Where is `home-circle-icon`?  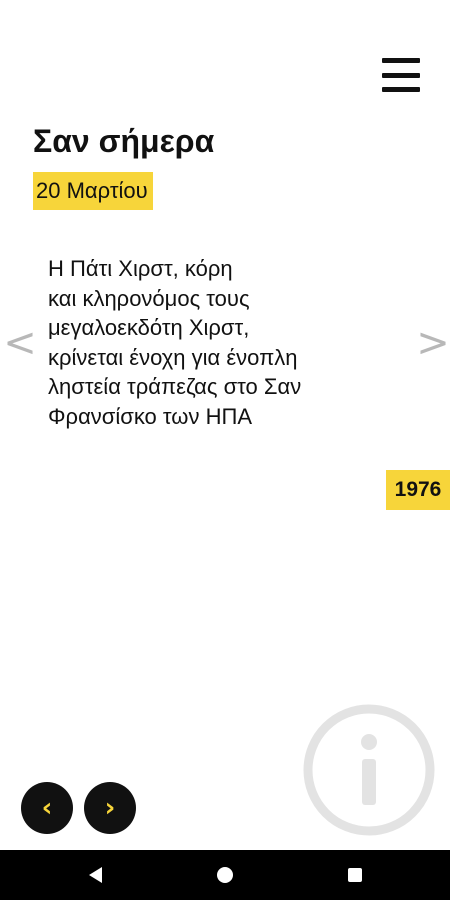
home-circle-icon is located at coordinates (225, 875).